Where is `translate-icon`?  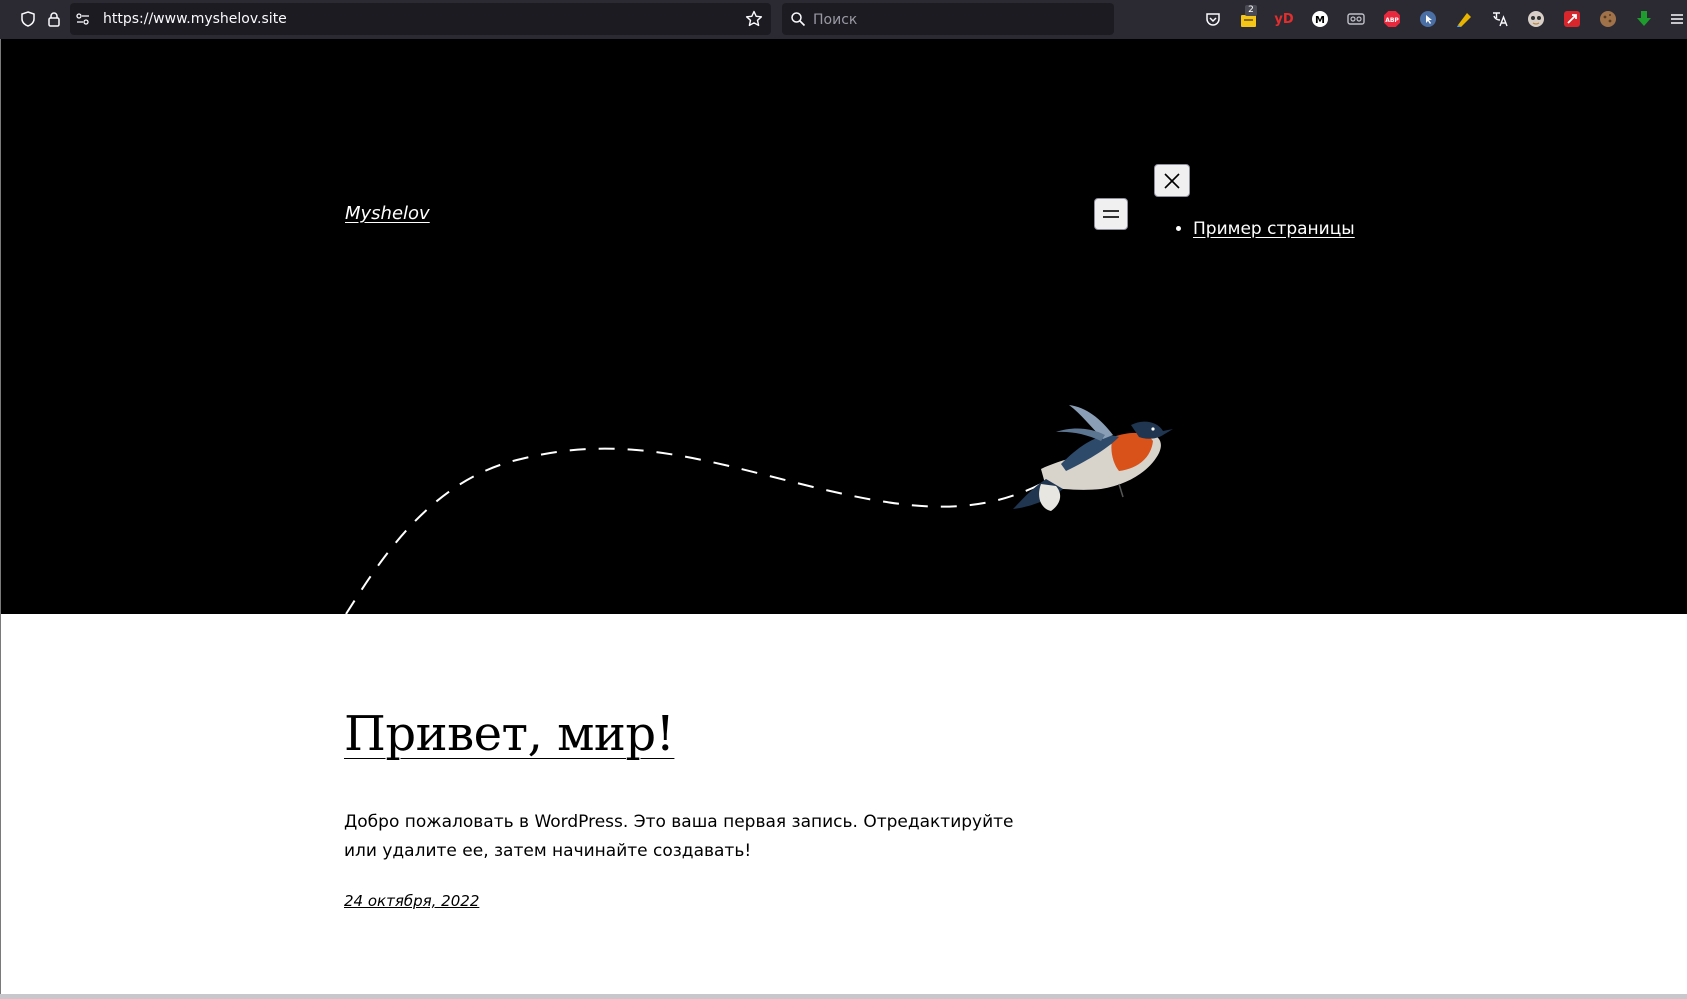 translate-icon is located at coordinates (1500, 19).